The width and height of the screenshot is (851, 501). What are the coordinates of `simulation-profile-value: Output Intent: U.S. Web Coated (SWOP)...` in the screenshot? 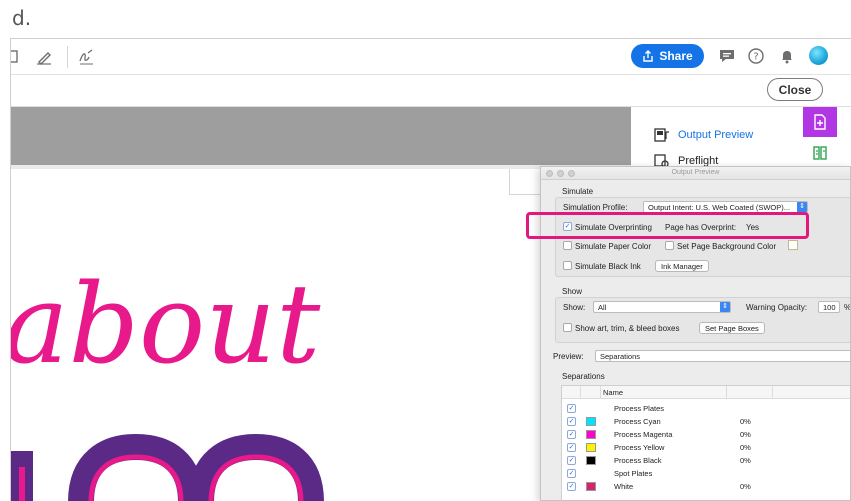 It's located at (719, 207).